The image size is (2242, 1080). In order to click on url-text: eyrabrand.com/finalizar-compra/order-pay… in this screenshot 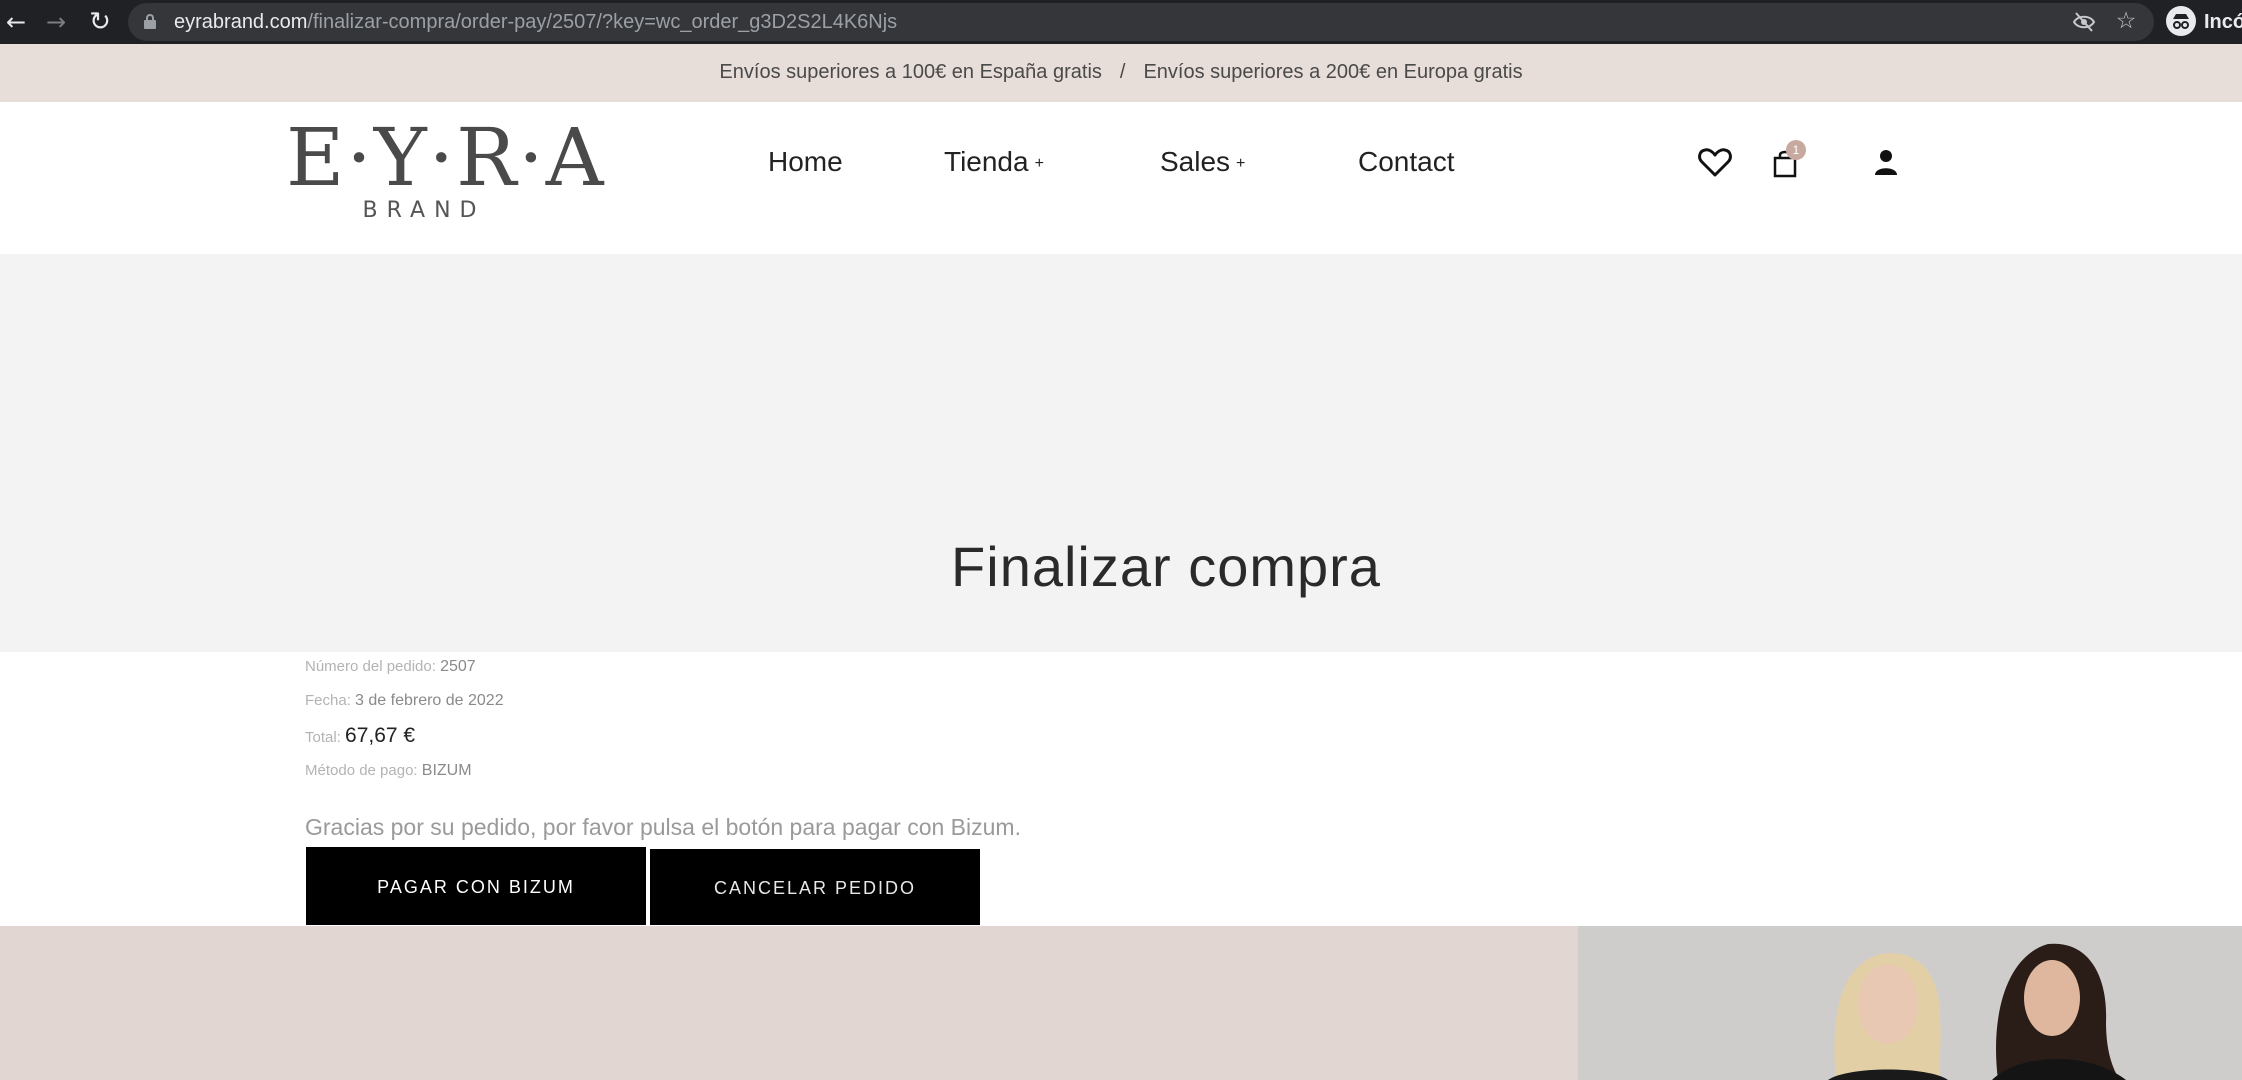, I will do `click(535, 22)`.